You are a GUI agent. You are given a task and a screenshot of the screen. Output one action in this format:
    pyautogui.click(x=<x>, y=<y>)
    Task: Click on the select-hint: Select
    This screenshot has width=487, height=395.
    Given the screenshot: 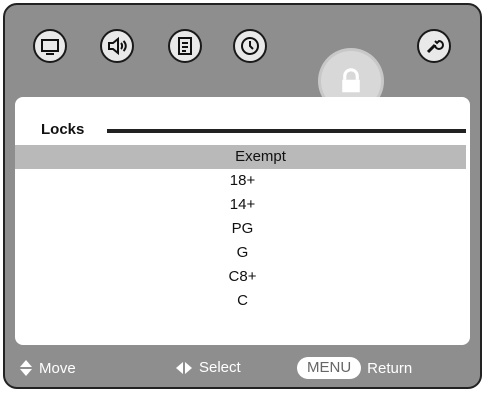 What is the action you would take?
    pyautogui.click(x=208, y=367)
    